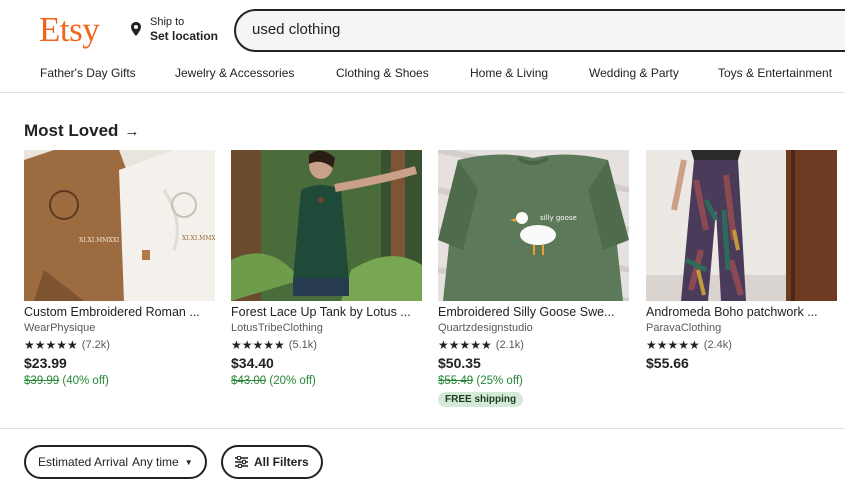  I want to click on ship-to-location-button: Ship to Set location, so click(174, 29).